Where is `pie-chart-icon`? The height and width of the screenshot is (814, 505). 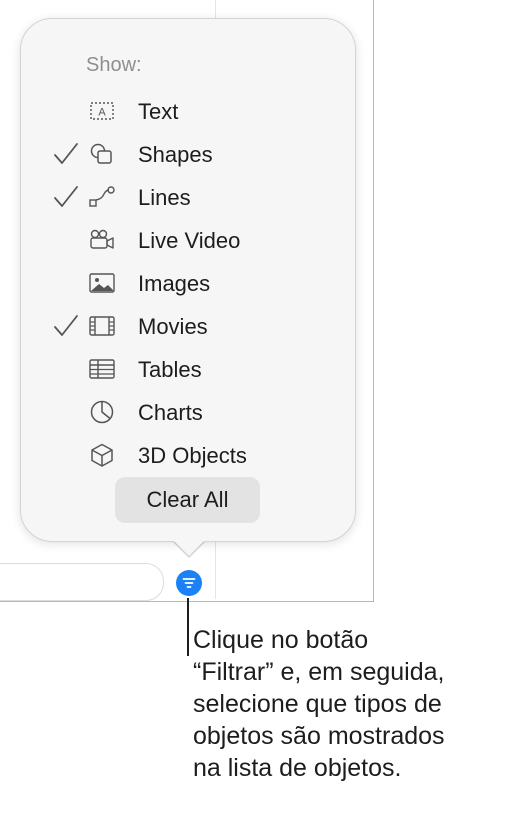 pie-chart-icon is located at coordinates (102, 412).